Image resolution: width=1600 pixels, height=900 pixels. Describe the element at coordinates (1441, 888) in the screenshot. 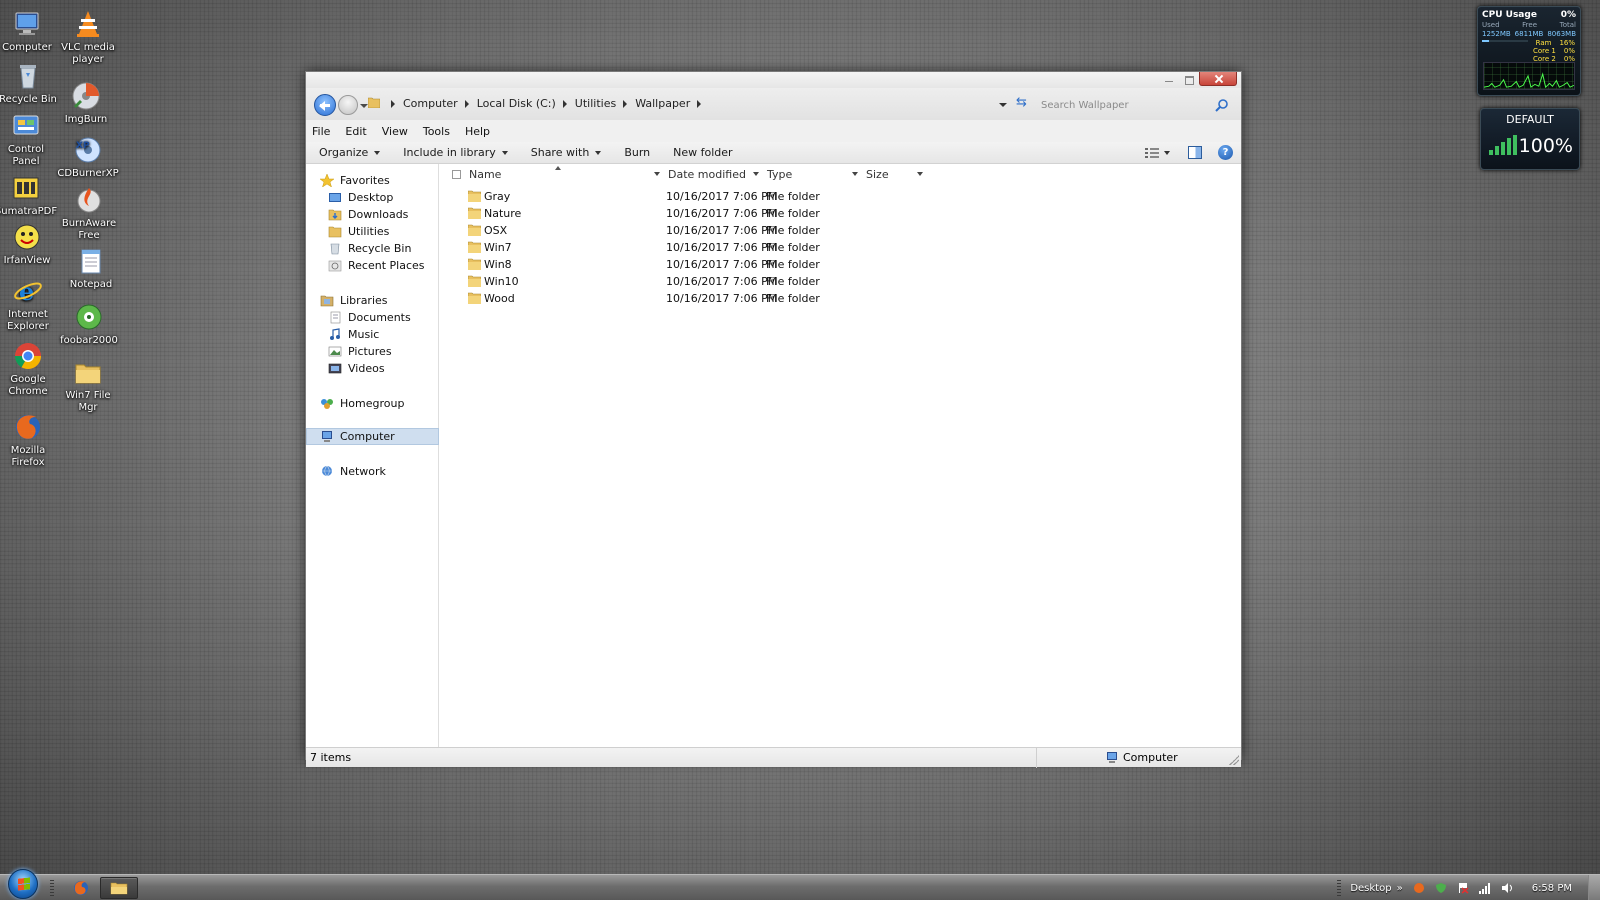

I see `shield-icon` at that location.